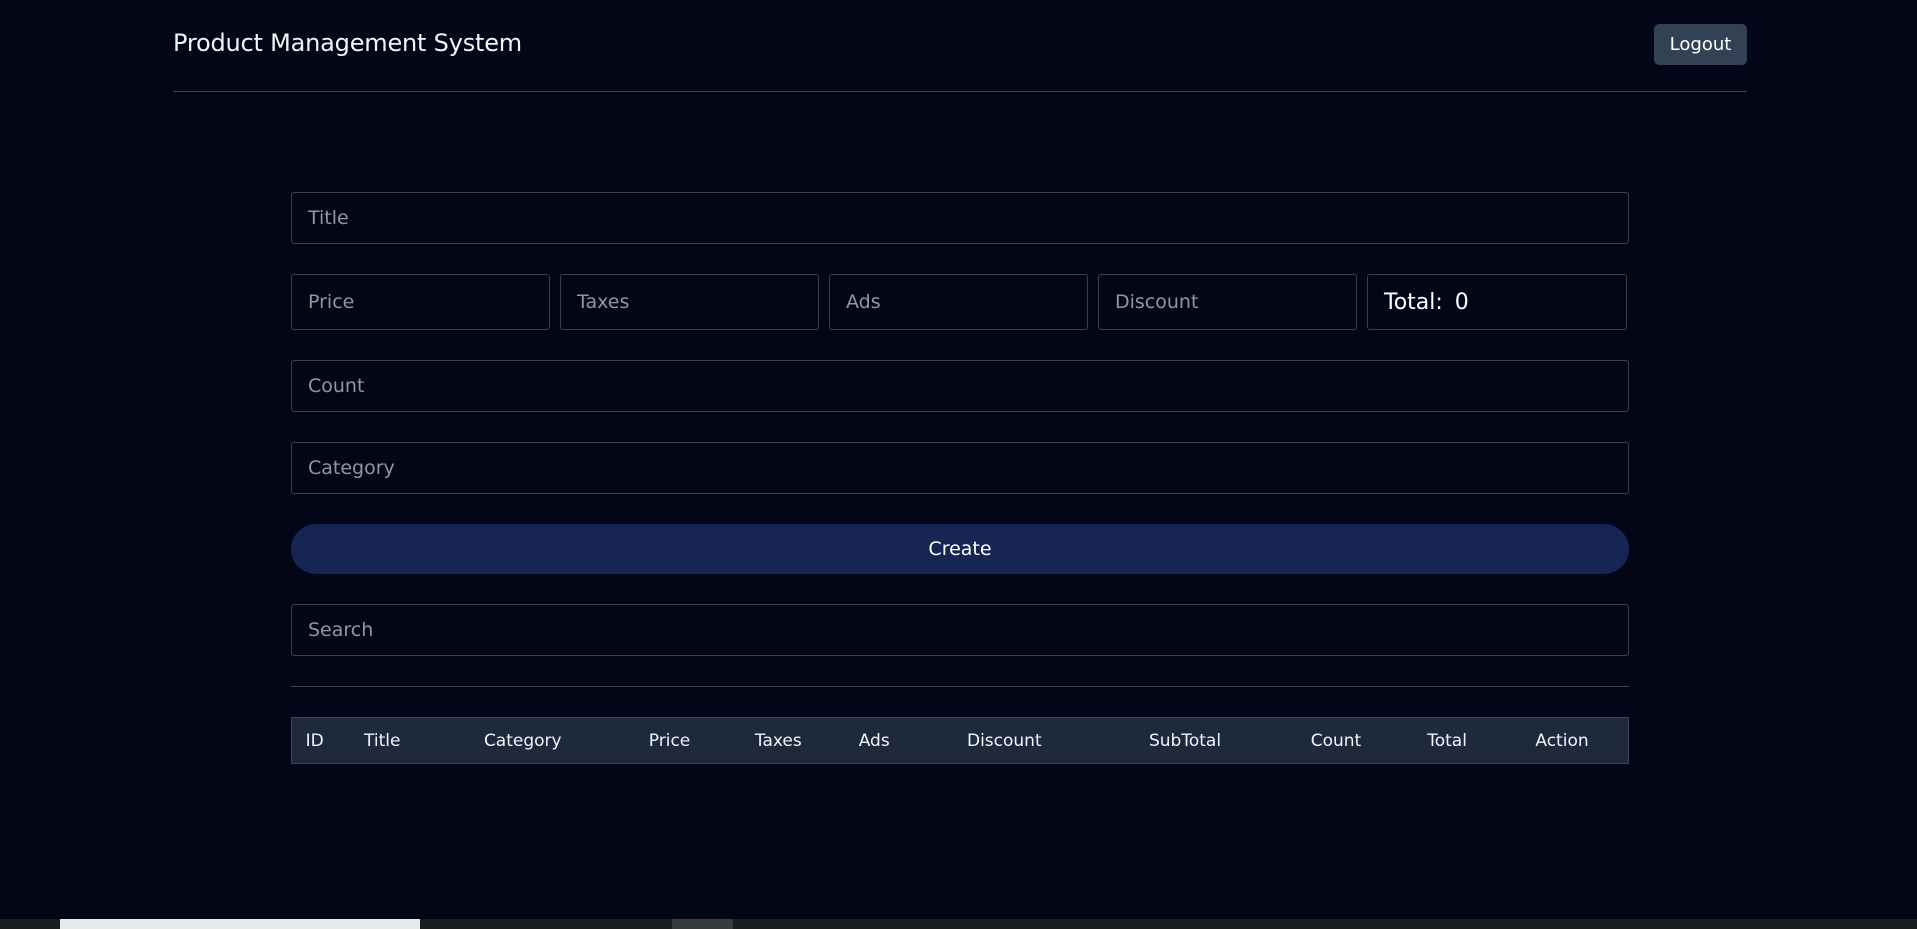 Image resolution: width=1917 pixels, height=929 pixels. Describe the element at coordinates (1004, 740) in the screenshot. I see `column-header-discount: Discount` at that location.